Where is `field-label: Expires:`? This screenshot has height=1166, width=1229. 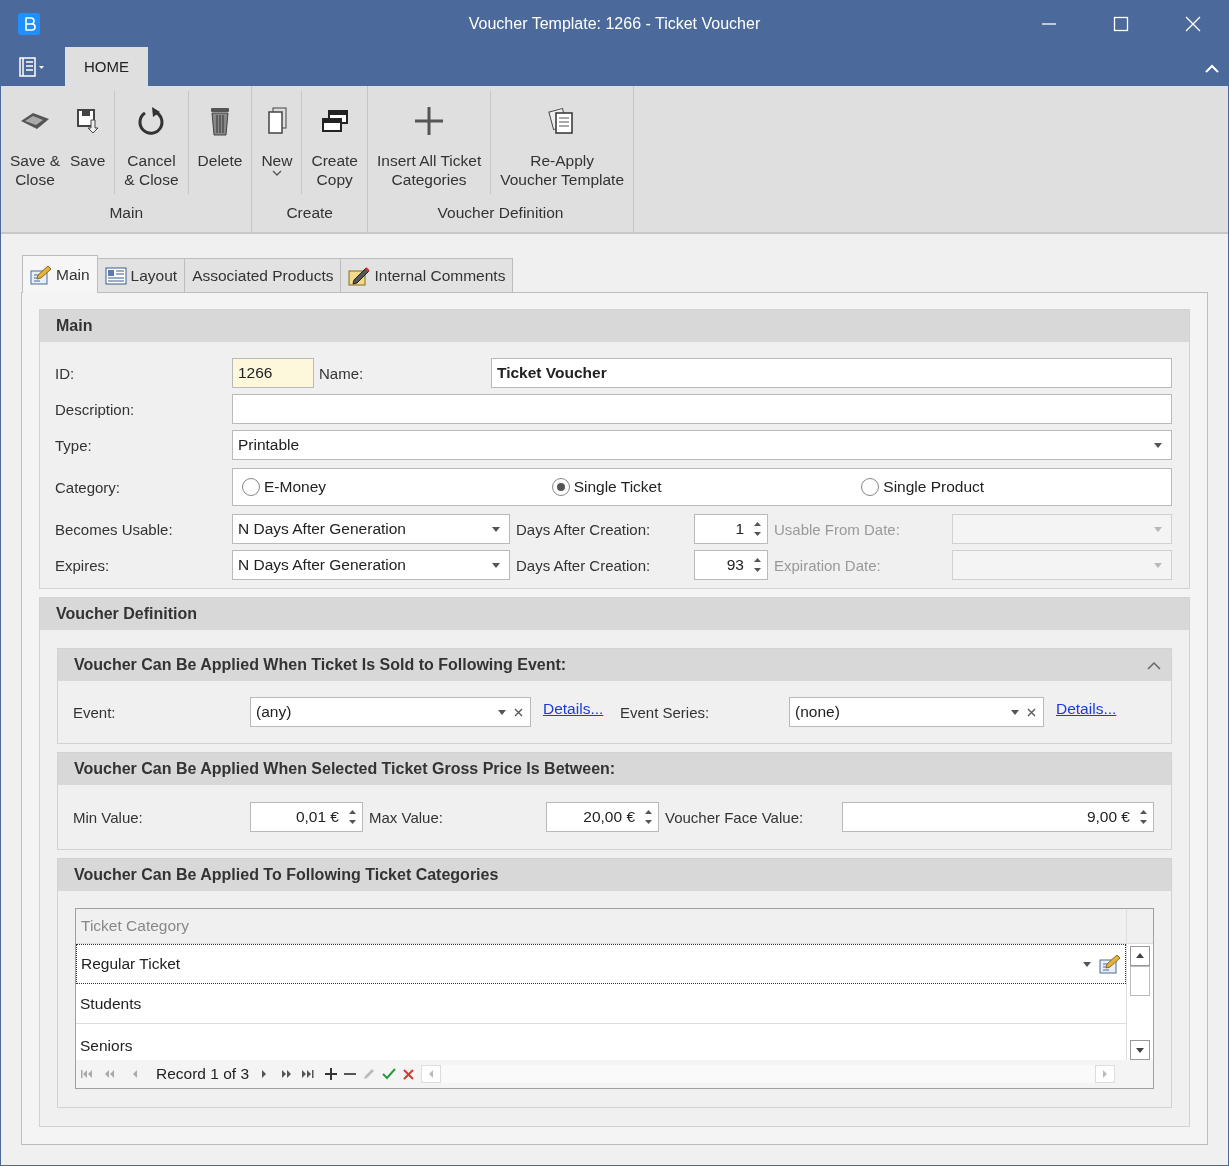
field-label: Expires: is located at coordinates (83, 565).